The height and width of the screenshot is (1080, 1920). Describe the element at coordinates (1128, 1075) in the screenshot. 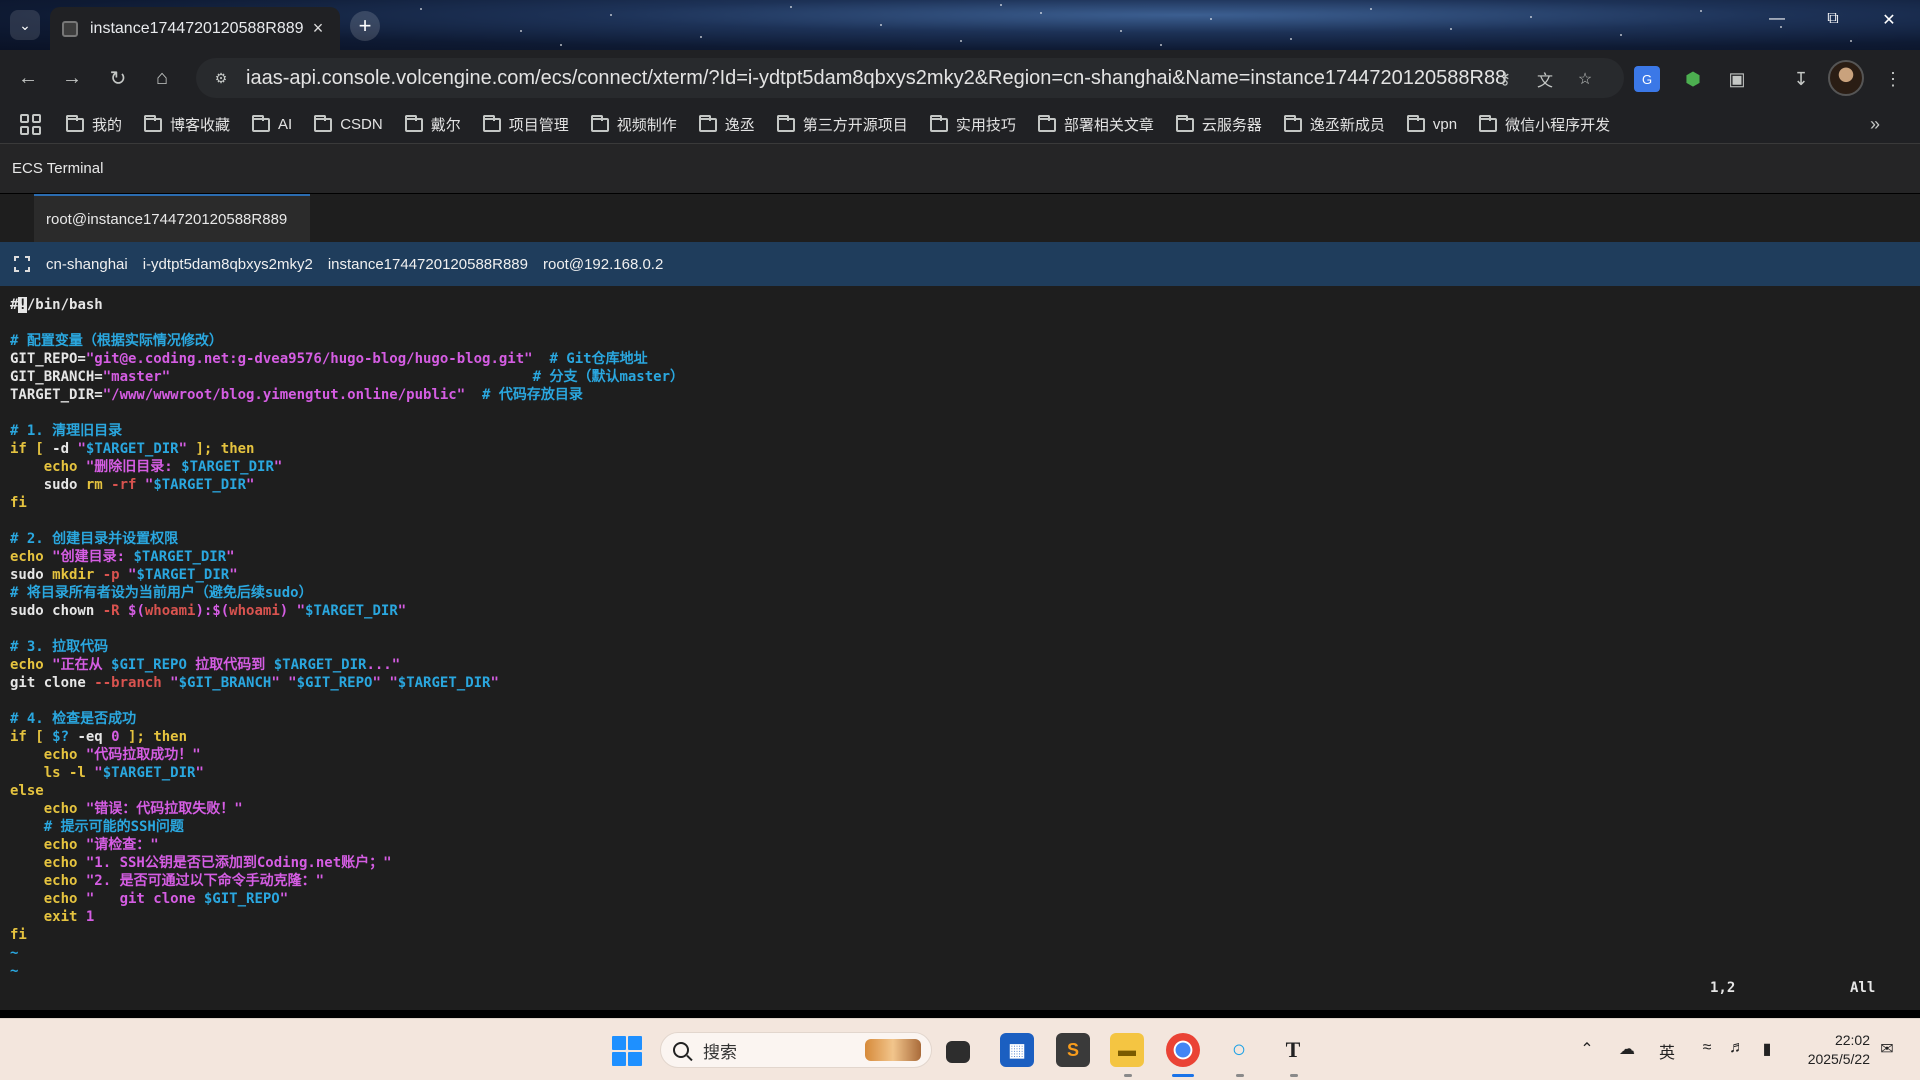

I see `app-running-indicator` at that location.